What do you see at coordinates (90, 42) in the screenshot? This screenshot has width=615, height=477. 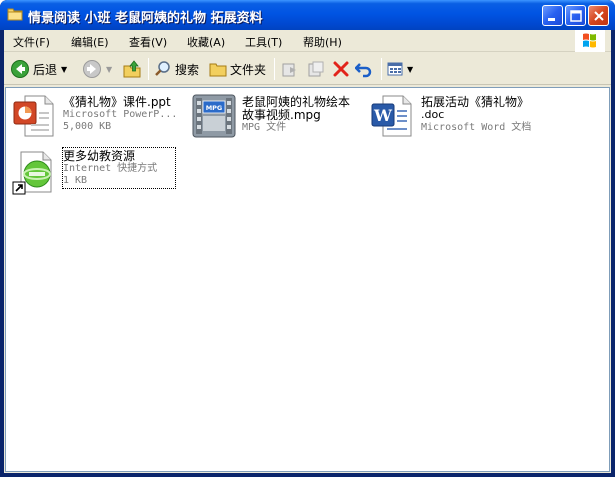 I see `menu-edit: 编辑(E)` at bounding box center [90, 42].